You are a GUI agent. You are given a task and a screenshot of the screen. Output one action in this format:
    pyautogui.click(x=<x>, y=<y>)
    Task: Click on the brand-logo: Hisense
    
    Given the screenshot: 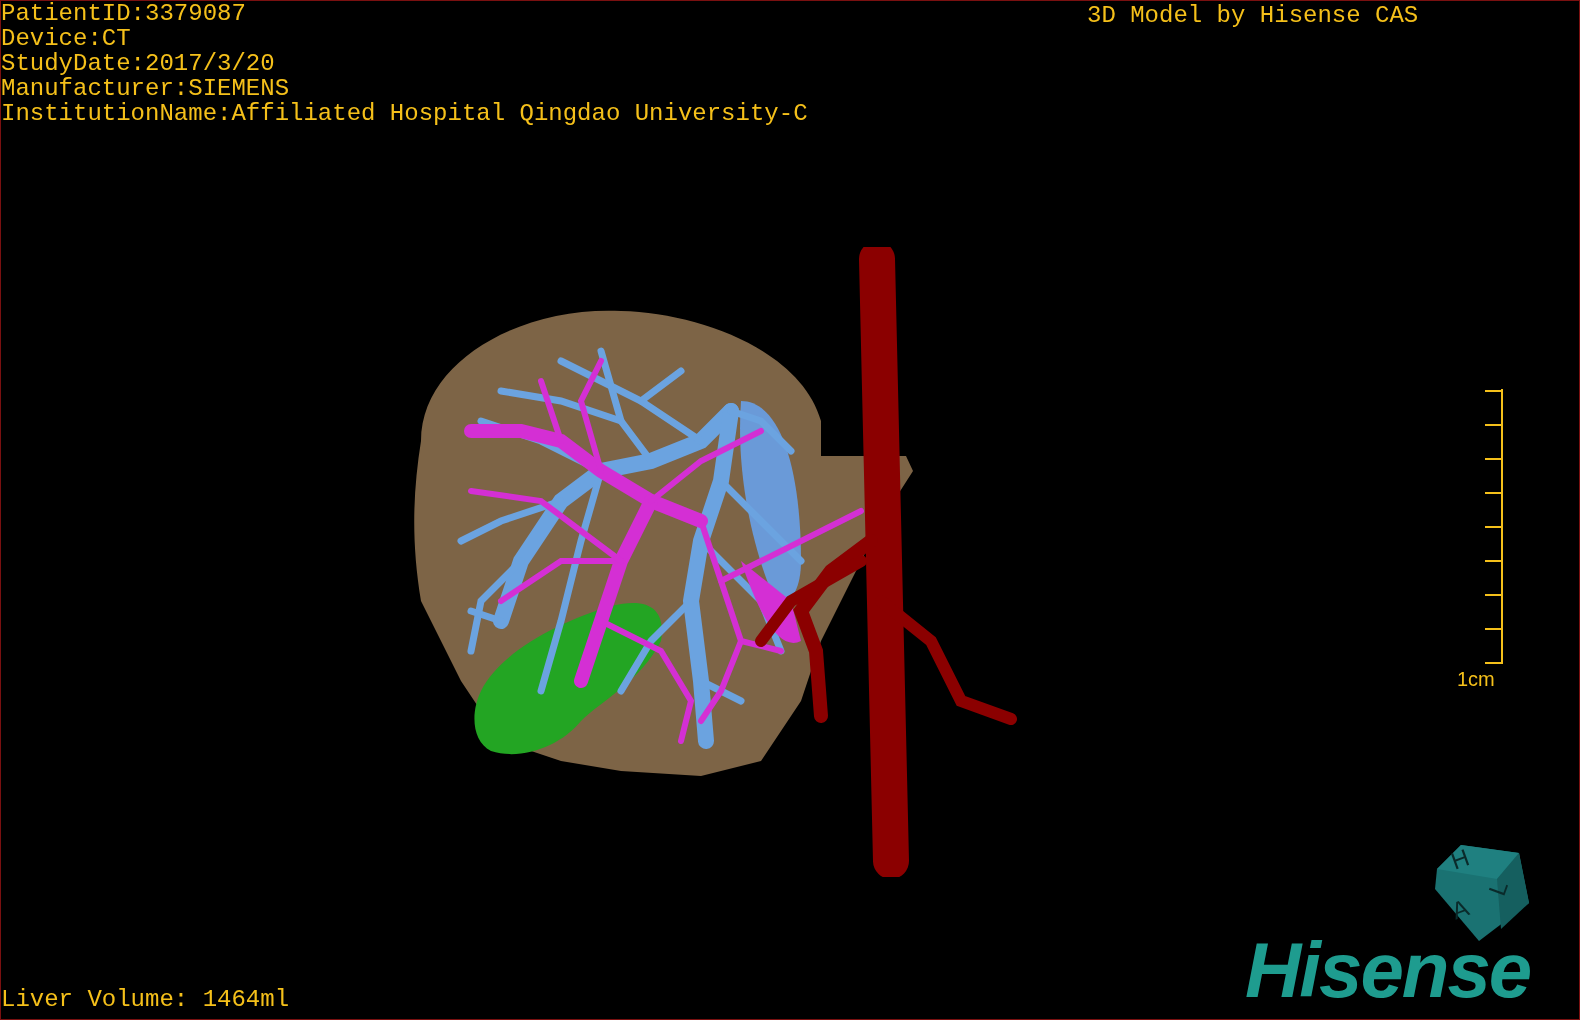 What is the action you would take?
    pyautogui.click(x=1388, y=970)
    